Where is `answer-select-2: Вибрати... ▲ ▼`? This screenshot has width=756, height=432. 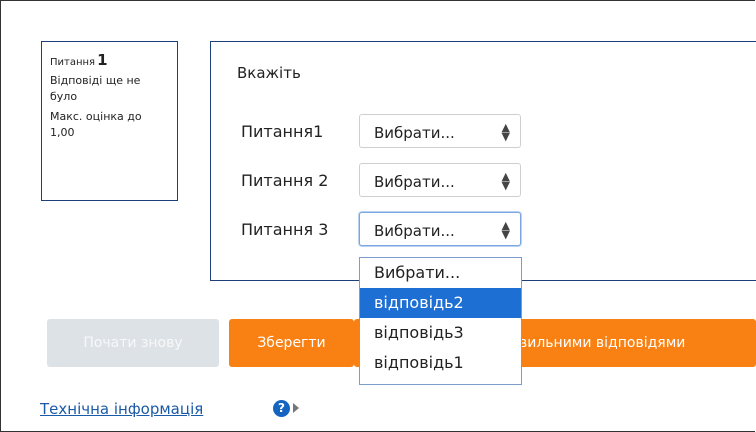 answer-select-2: Вибрати... ▲ ▼ is located at coordinates (440, 180).